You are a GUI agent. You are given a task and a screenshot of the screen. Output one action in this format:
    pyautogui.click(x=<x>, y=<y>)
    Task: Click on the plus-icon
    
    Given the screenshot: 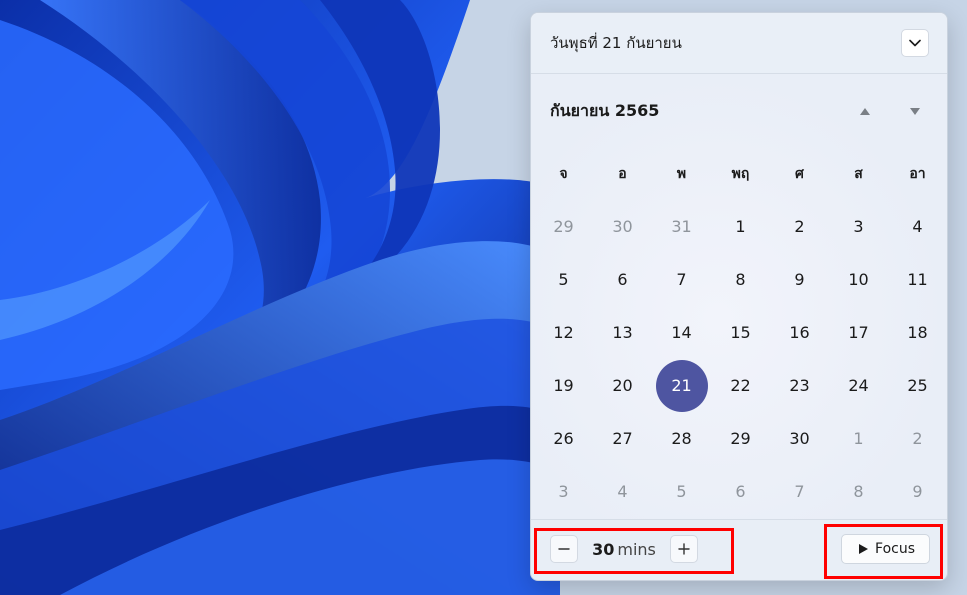 What is the action you would take?
    pyautogui.click(x=684, y=549)
    